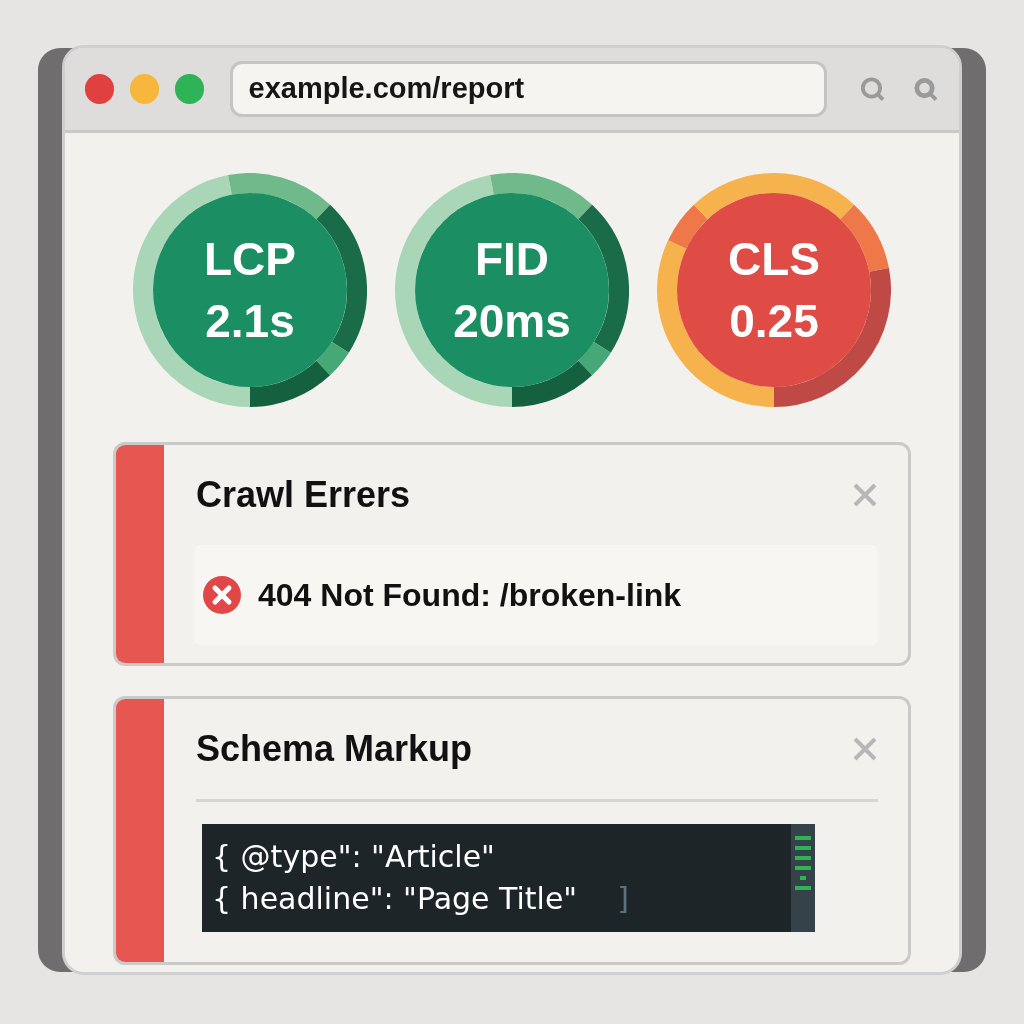  What do you see at coordinates (395, 899) in the screenshot?
I see `code-line: { headline": "Page Title"` at bounding box center [395, 899].